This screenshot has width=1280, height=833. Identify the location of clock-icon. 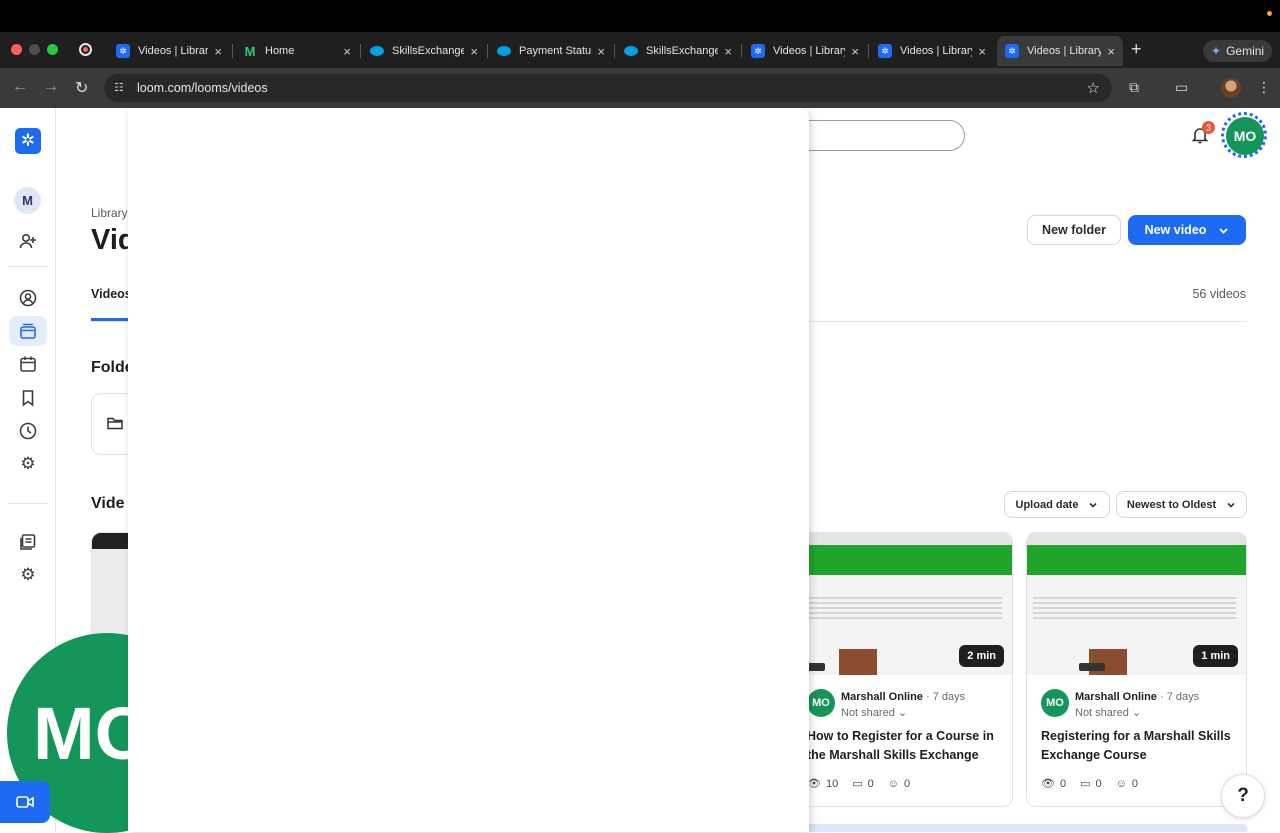
(28, 431).